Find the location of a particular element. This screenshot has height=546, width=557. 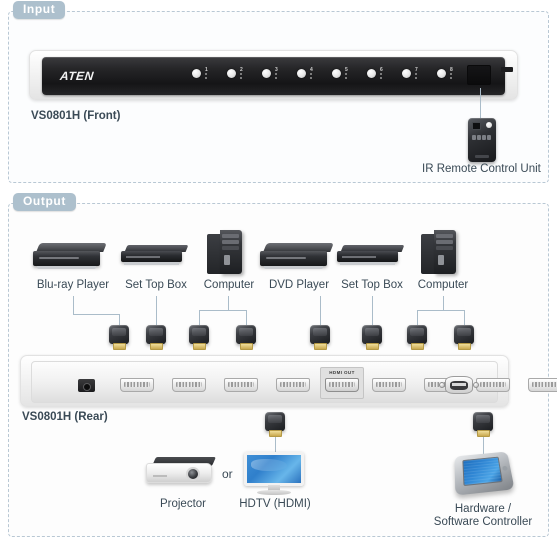

source-label: DVD Player is located at coordinates (299, 285).